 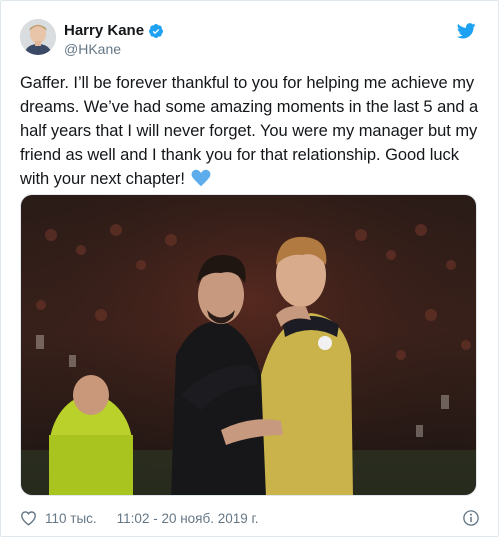 What do you see at coordinates (104, 30) in the screenshot?
I see `author-name: Harry Kane` at bounding box center [104, 30].